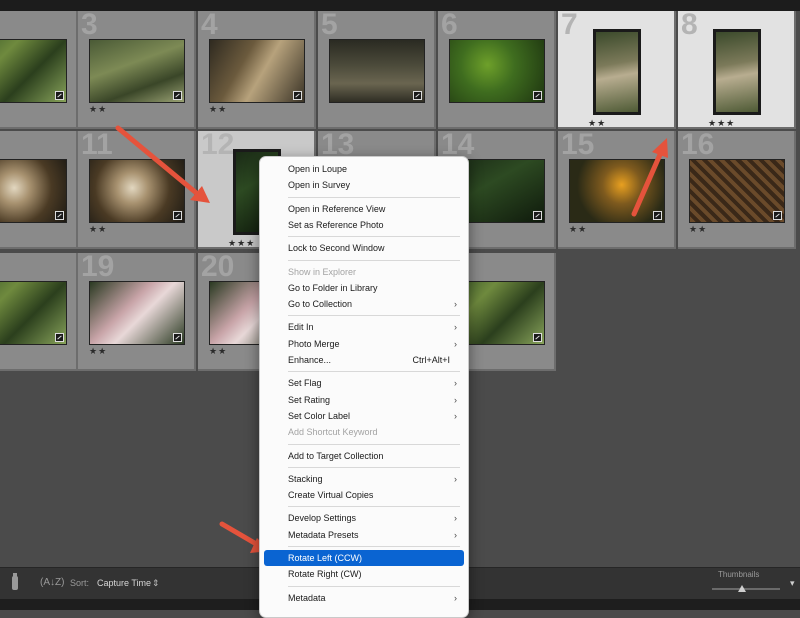 The height and width of the screenshot is (618, 800). What do you see at coordinates (364, 456) in the screenshot?
I see `menu-item-add-to-target-collection: Add to Target Collection` at bounding box center [364, 456].